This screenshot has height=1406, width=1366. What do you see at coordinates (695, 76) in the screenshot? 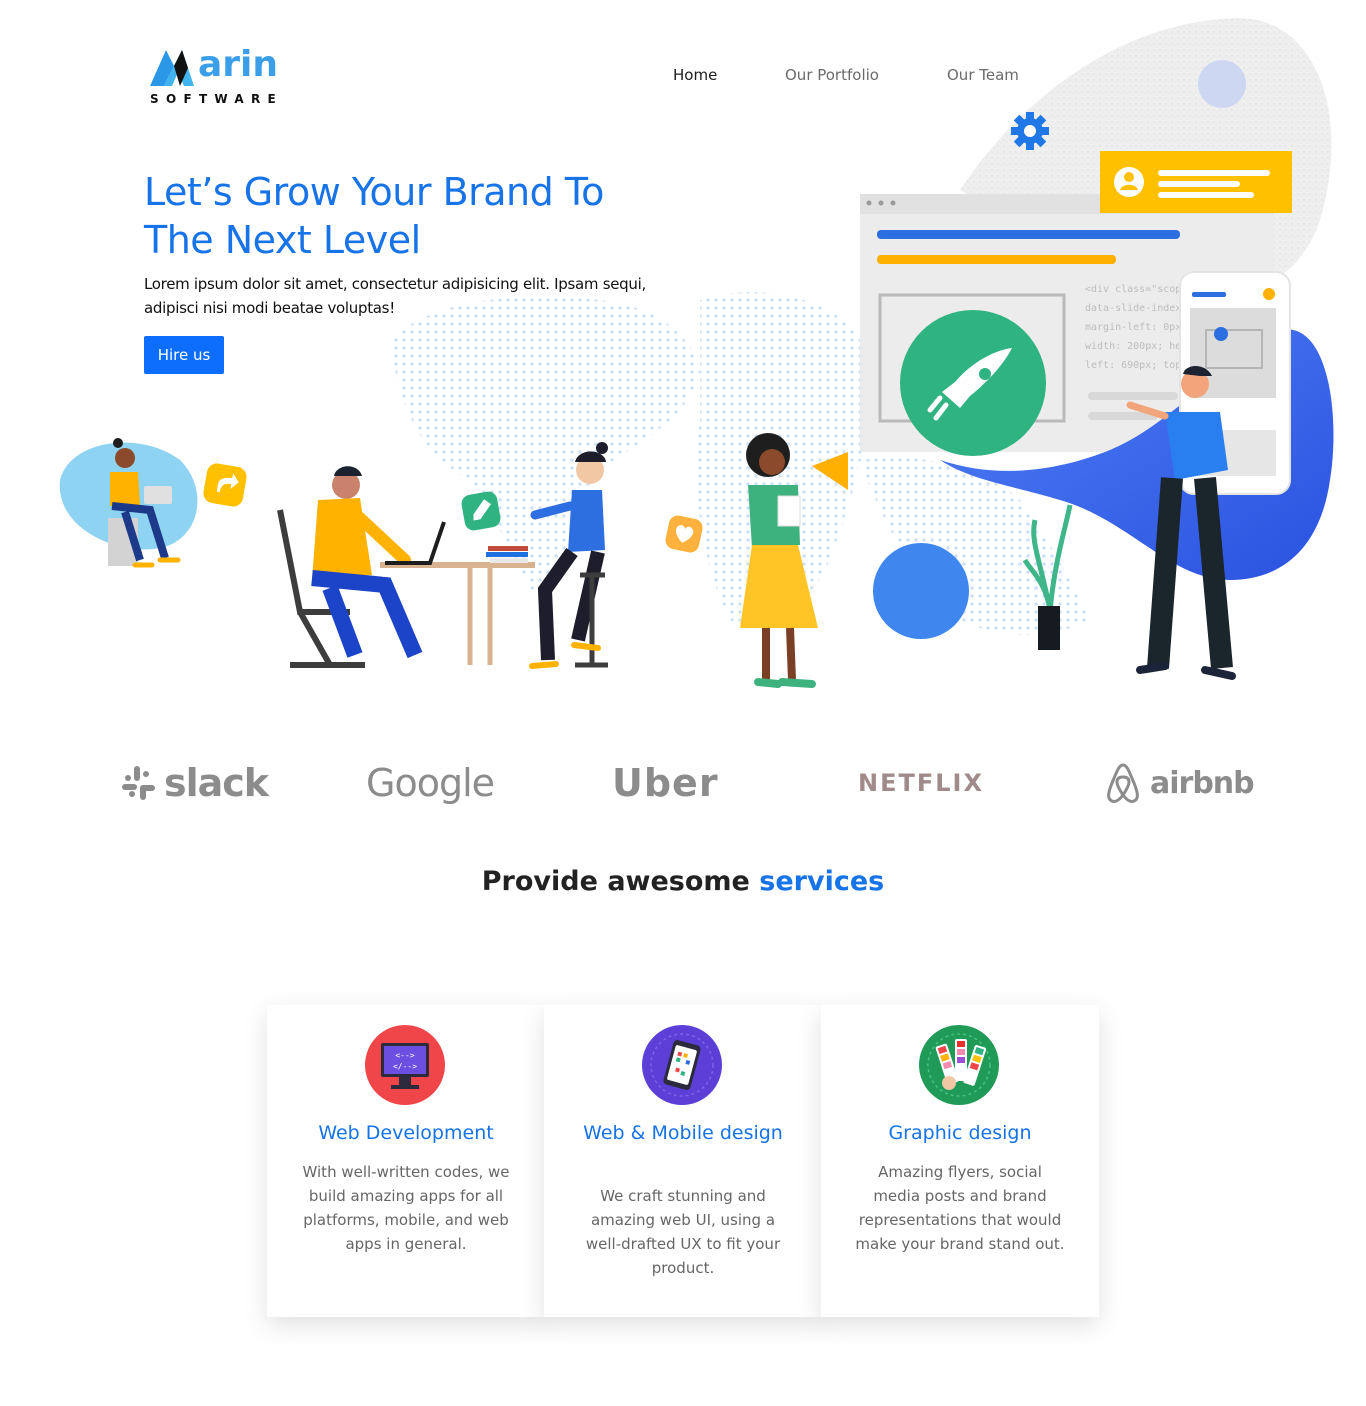
I see `nav-home: Home` at bounding box center [695, 76].